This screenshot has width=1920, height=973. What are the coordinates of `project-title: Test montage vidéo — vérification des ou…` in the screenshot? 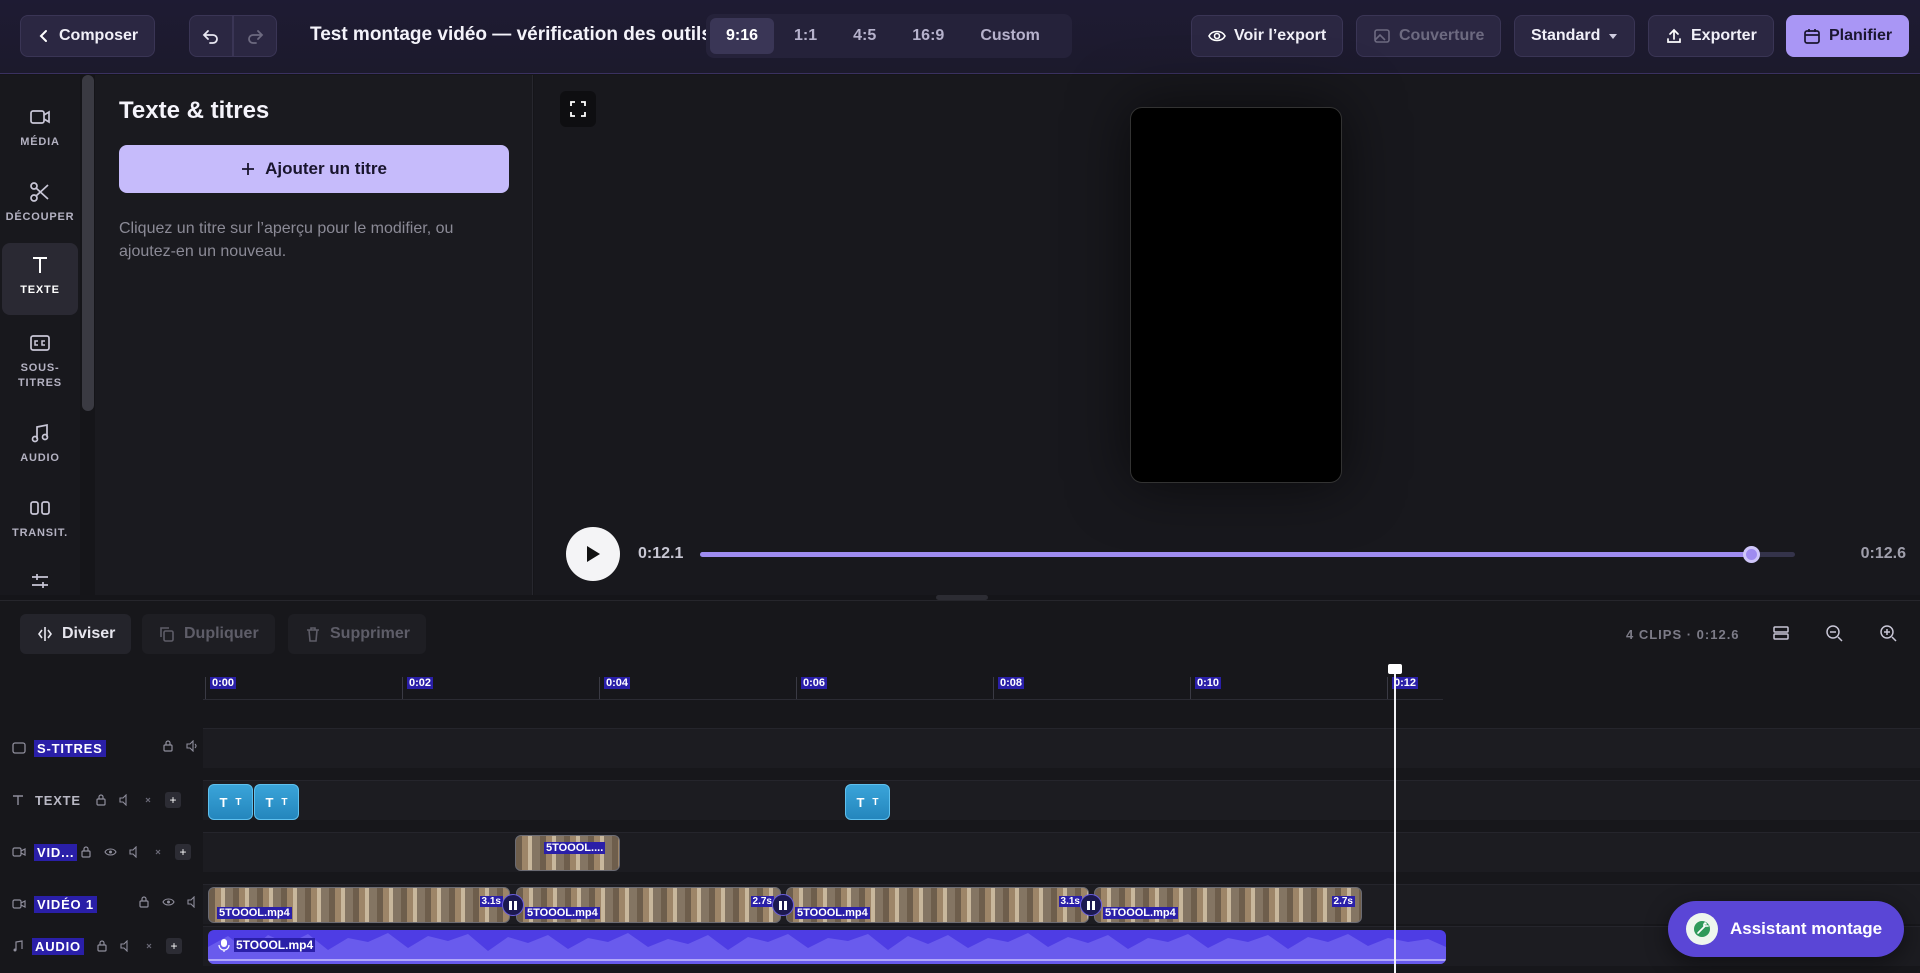 It's located at (513, 35).